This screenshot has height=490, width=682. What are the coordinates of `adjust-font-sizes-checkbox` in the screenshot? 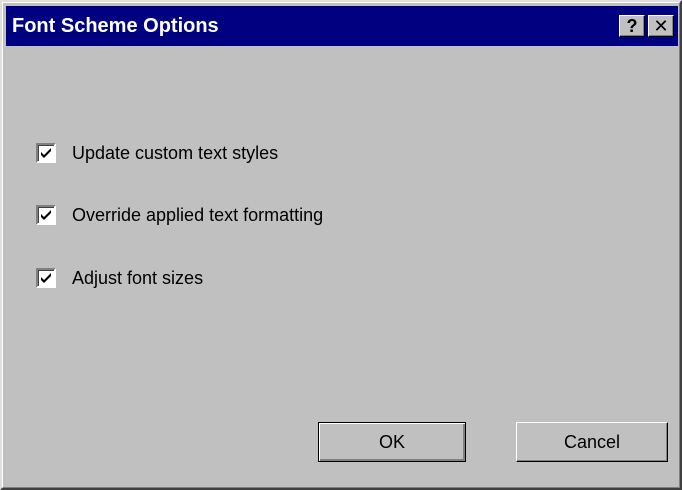 It's located at (46, 278).